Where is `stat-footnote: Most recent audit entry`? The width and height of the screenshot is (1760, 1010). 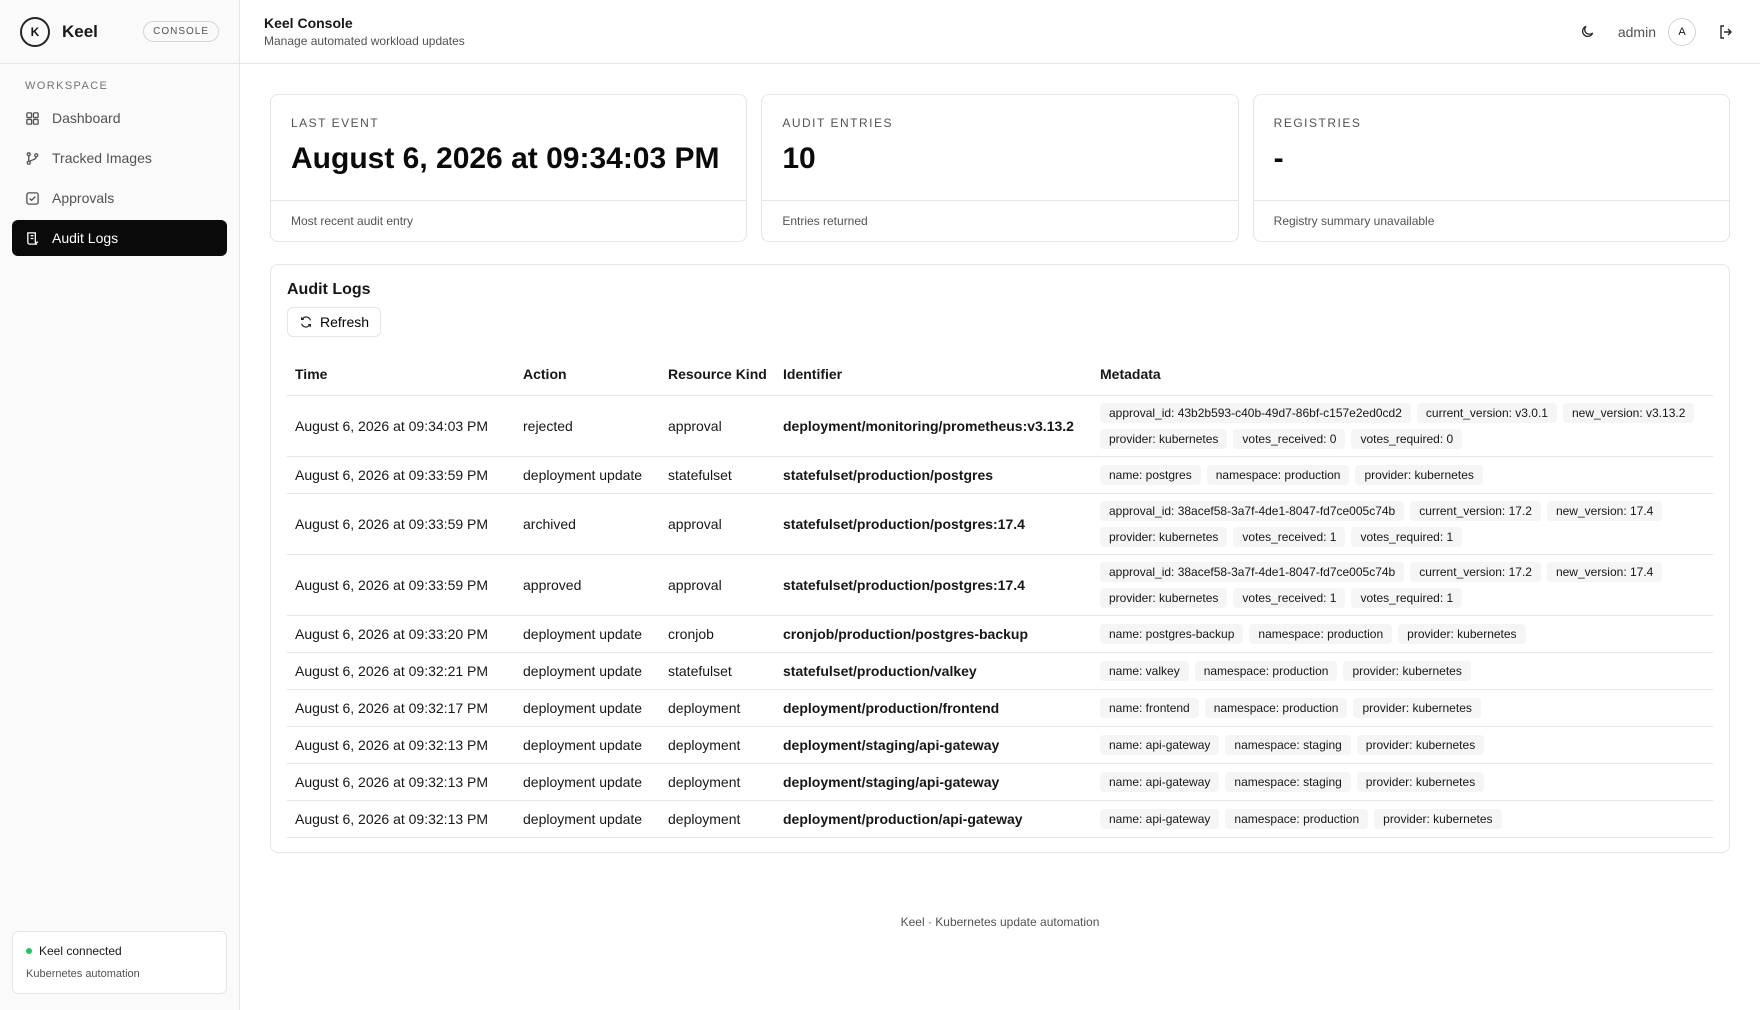
stat-footnote: Most recent audit entry is located at coordinates (352, 221).